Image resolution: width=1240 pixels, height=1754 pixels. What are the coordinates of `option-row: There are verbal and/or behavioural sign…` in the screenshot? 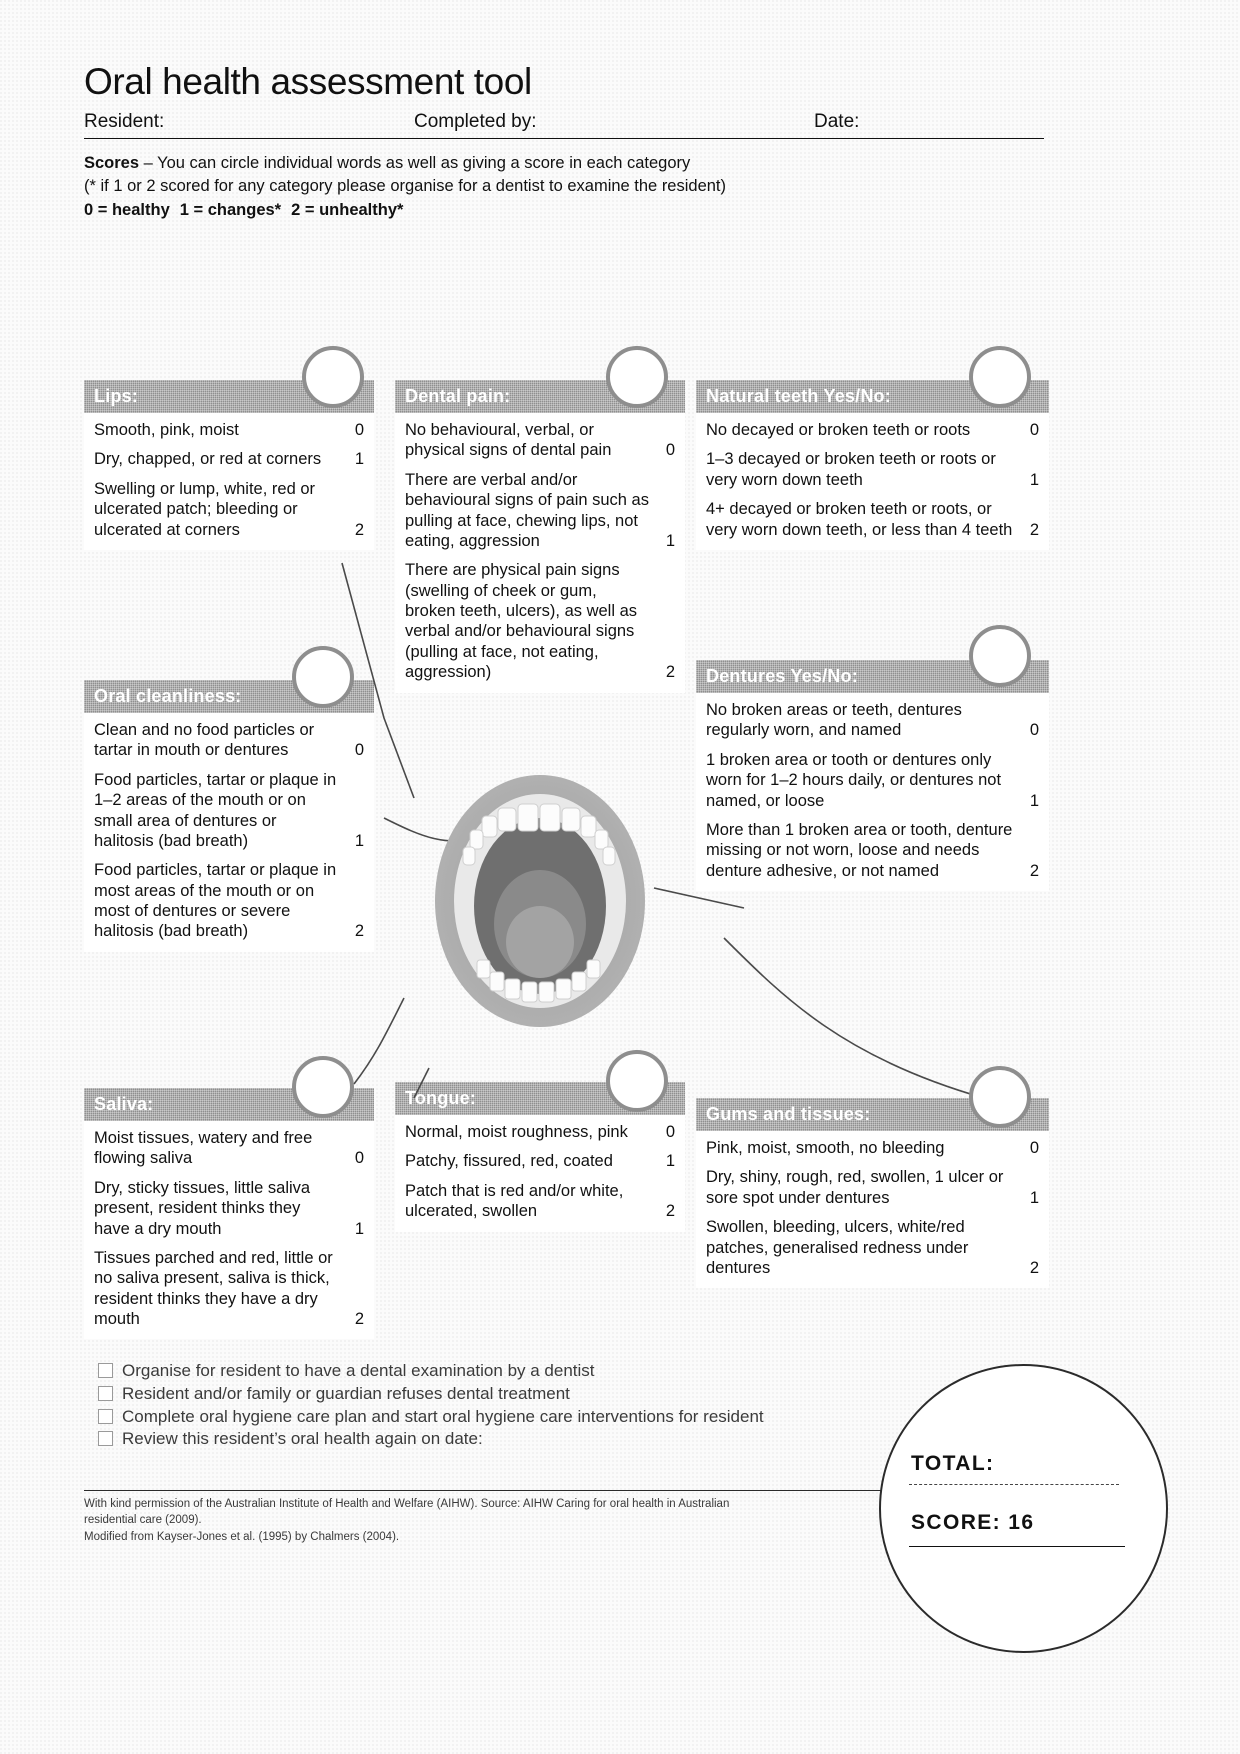 It's located at (540, 511).